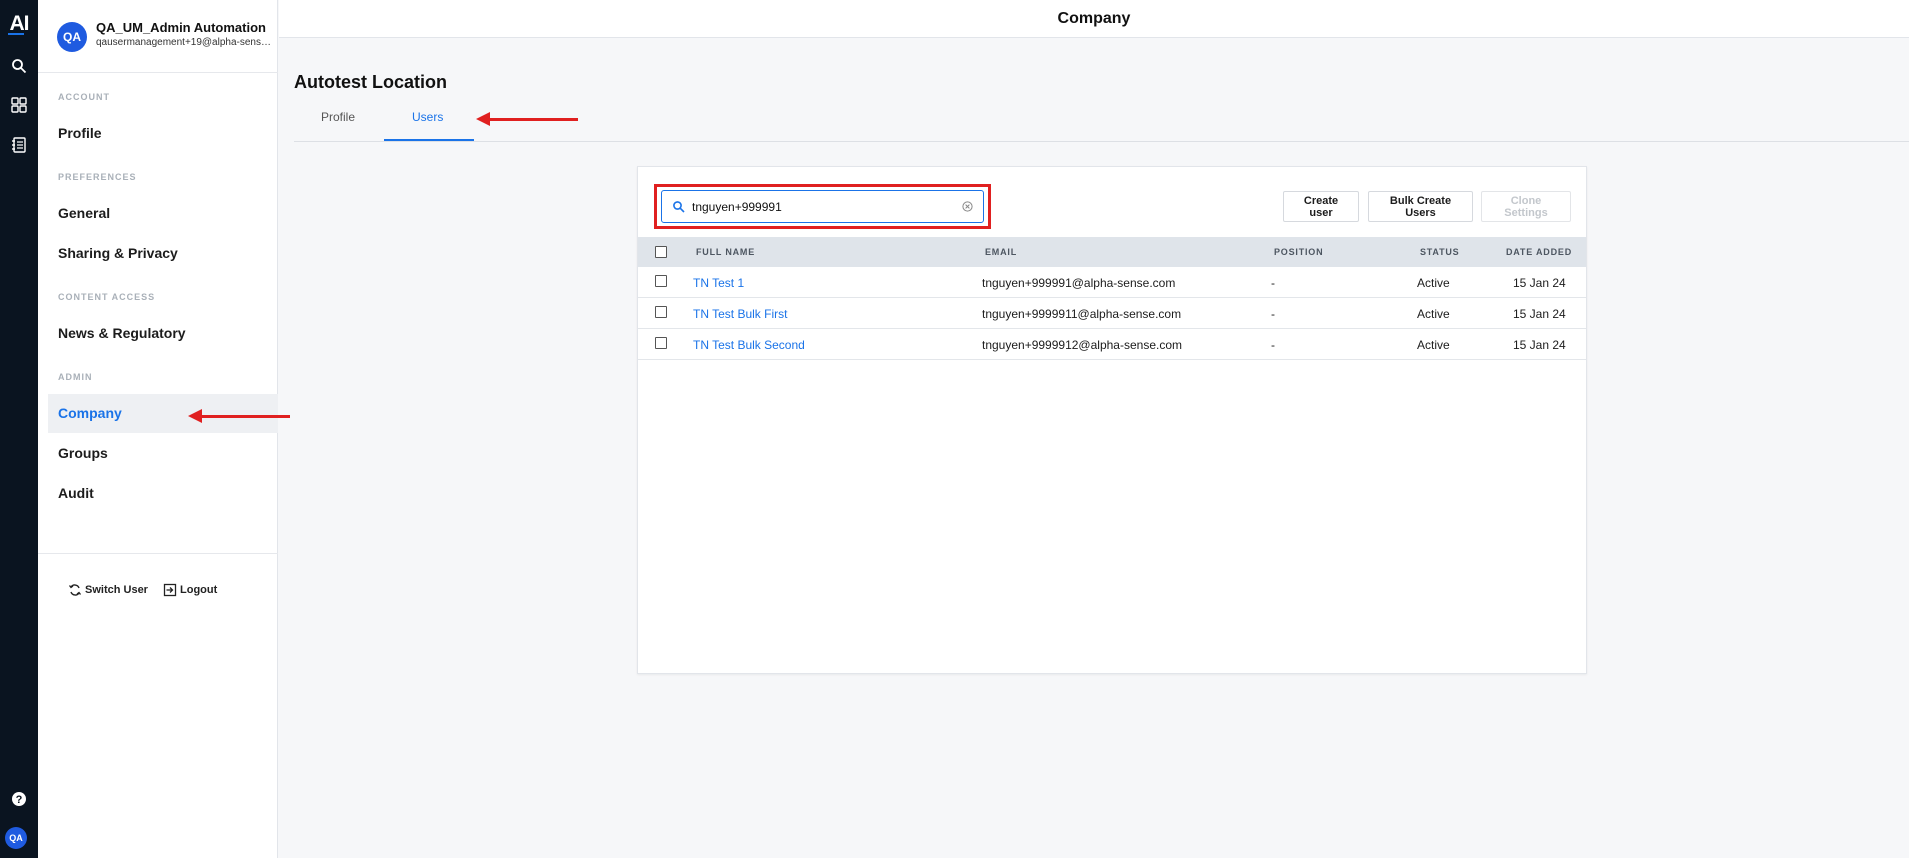 The image size is (1909, 858). I want to click on tabs-divider, so click(1101, 141).